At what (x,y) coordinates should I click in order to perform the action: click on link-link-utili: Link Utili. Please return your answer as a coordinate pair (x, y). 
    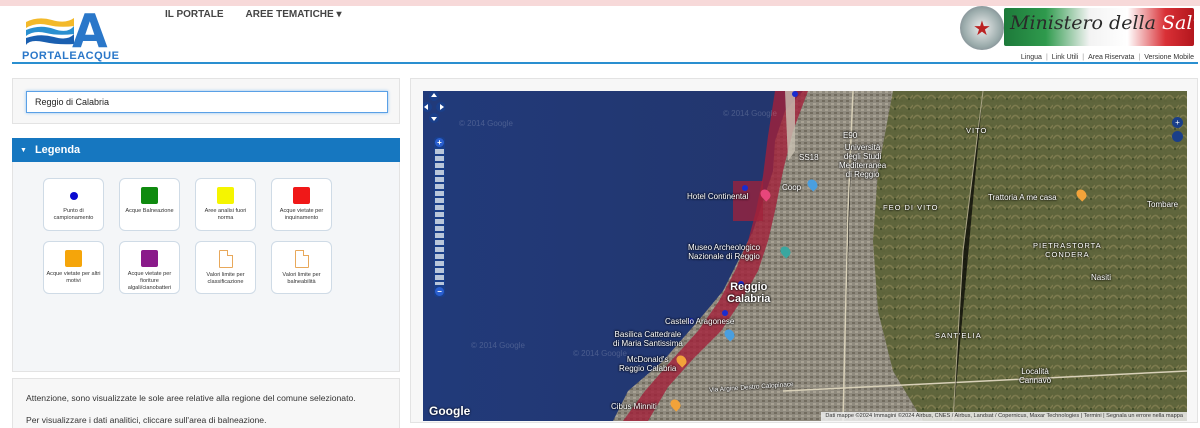
    Looking at the image, I should click on (1065, 57).